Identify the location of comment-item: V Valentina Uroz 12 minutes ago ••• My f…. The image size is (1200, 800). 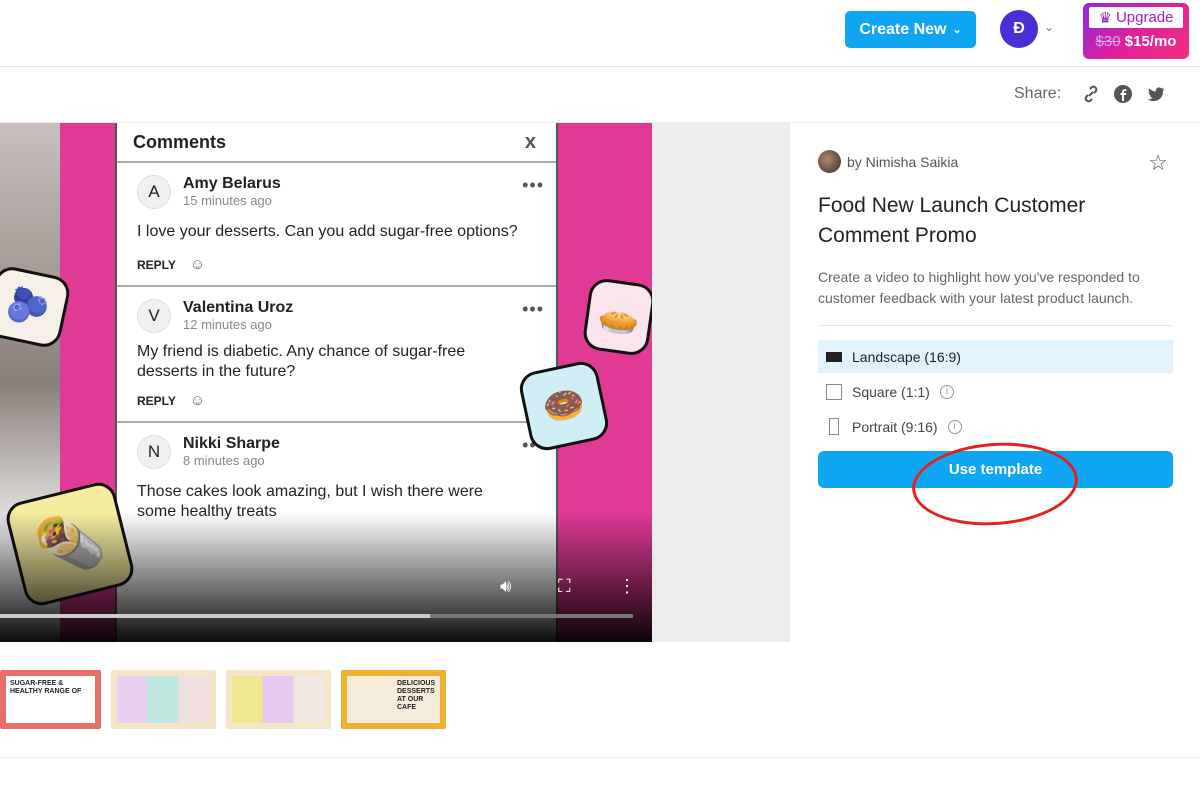
(336, 355).